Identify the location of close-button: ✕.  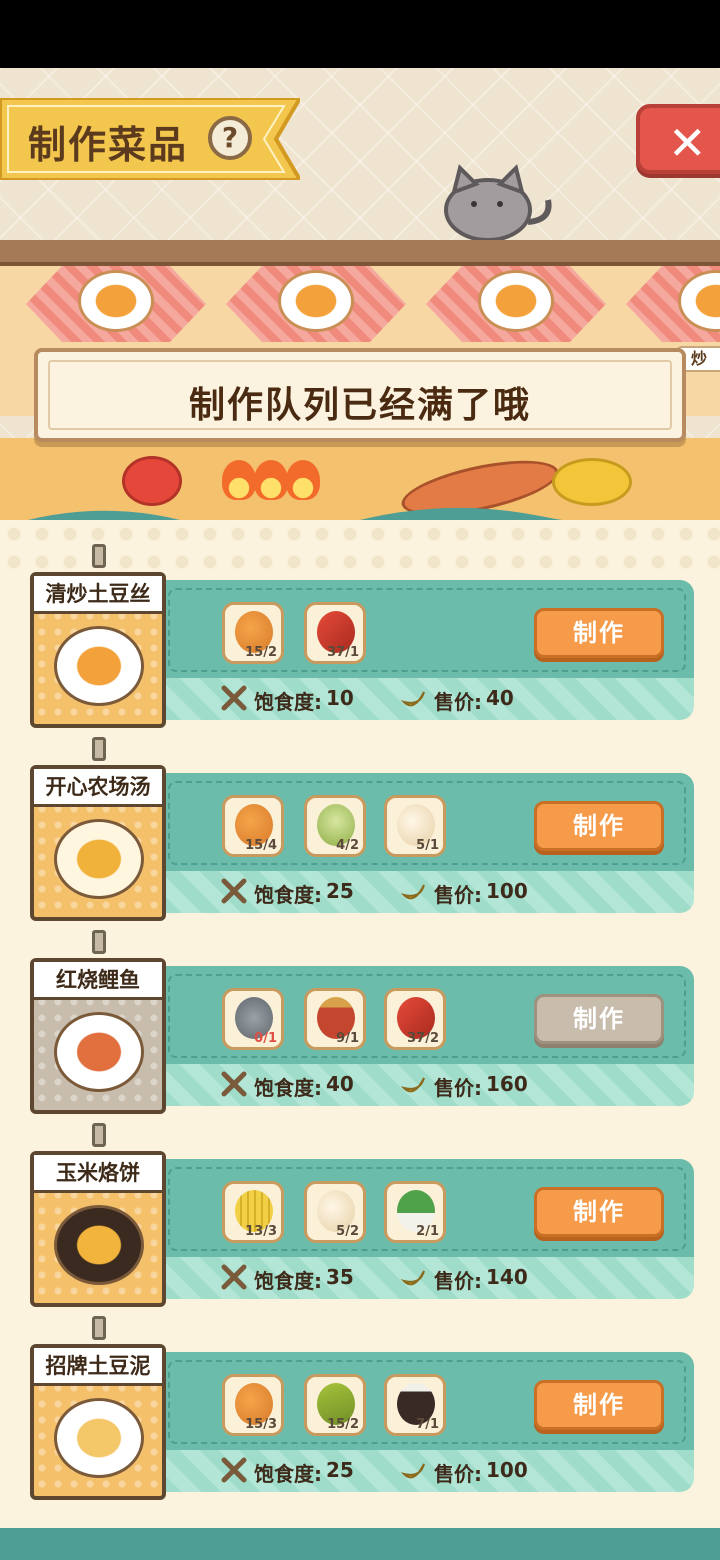
(678, 139).